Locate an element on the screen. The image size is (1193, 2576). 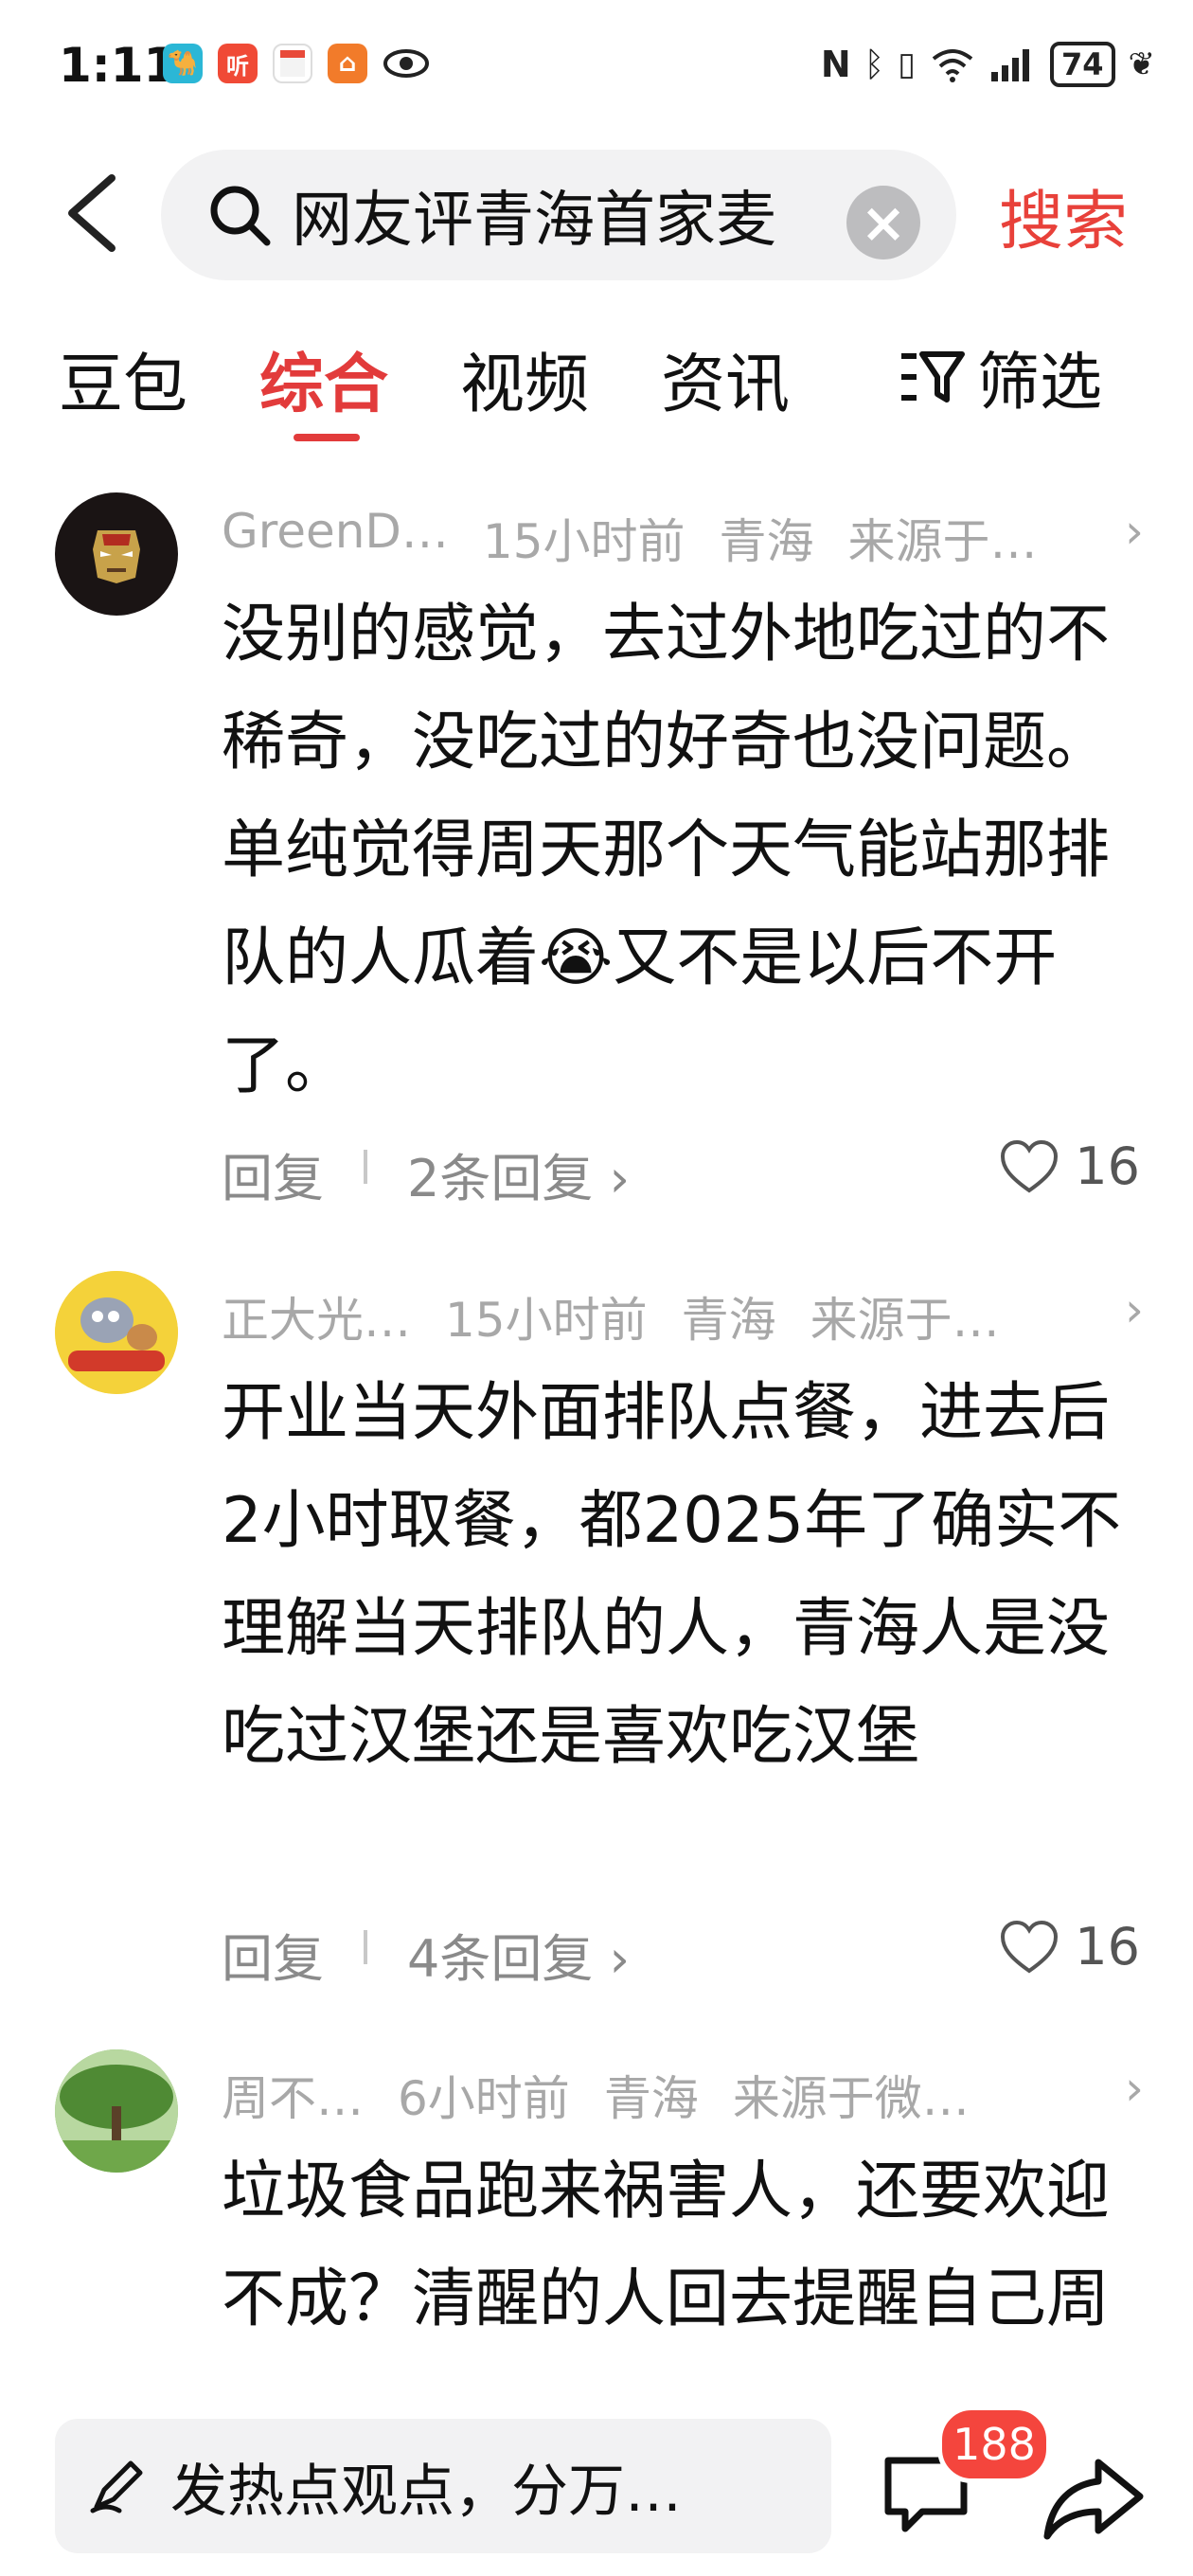
filter-button: 筛选 is located at coordinates (1000, 376).